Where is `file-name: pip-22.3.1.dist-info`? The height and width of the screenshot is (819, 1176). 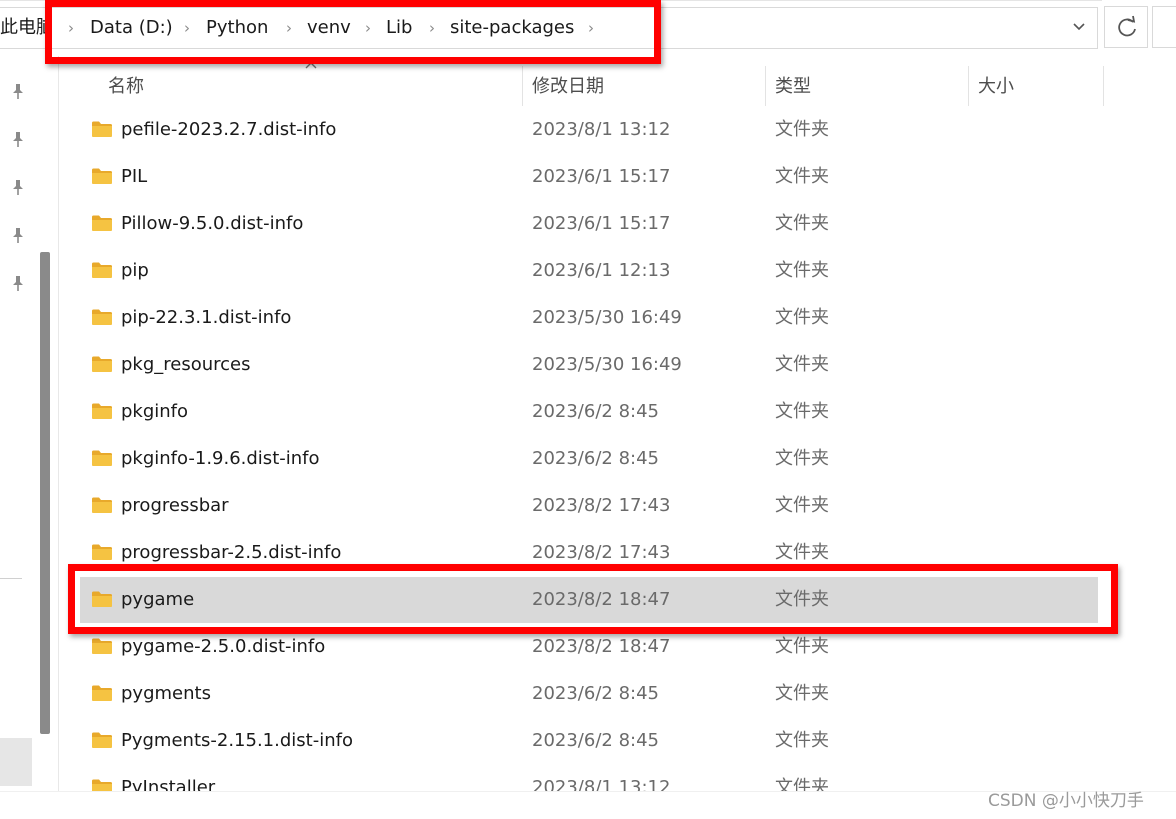 file-name: pip-22.3.1.dist-info is located at coordinates (206, 317).